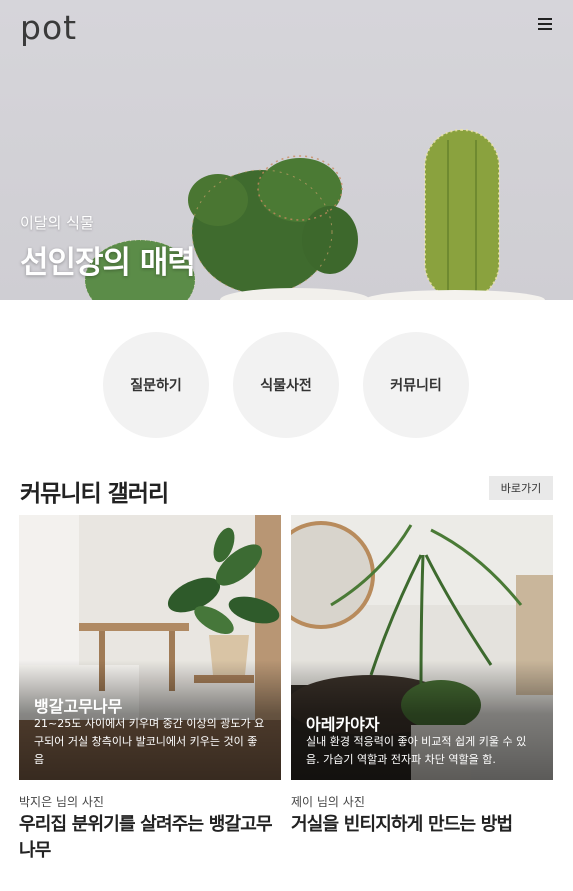 Image resolution: width=573 pixels, height=891 pixels. Describe the element at coordinates (343, 724) in the screenshot. I see `card-title: 아레카야자` at that location.